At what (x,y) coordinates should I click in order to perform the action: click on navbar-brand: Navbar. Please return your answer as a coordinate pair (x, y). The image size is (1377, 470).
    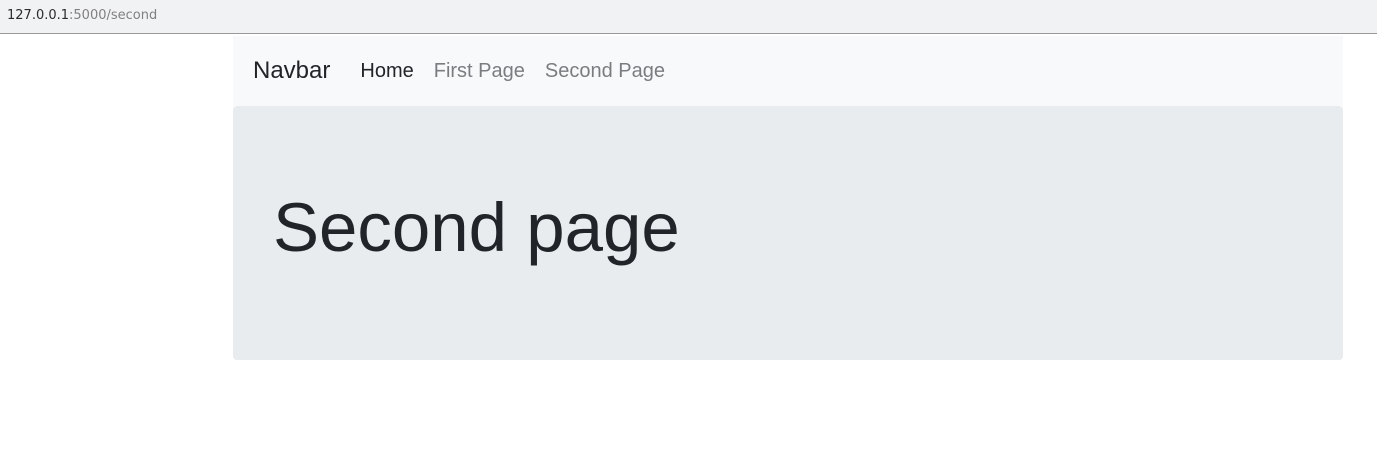
    Looking at the image, I should click on (291, 71).